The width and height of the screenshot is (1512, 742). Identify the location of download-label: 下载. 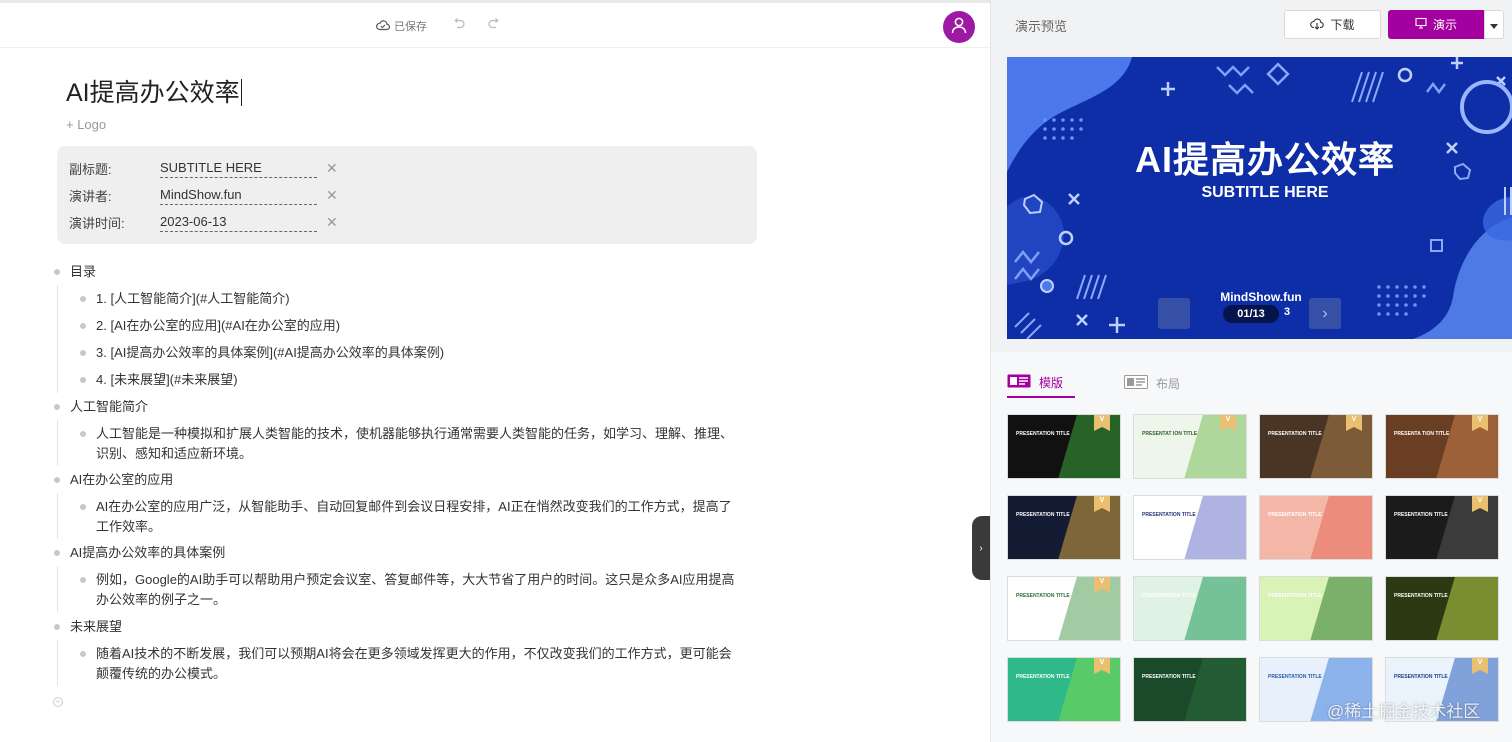
(1342, 25).